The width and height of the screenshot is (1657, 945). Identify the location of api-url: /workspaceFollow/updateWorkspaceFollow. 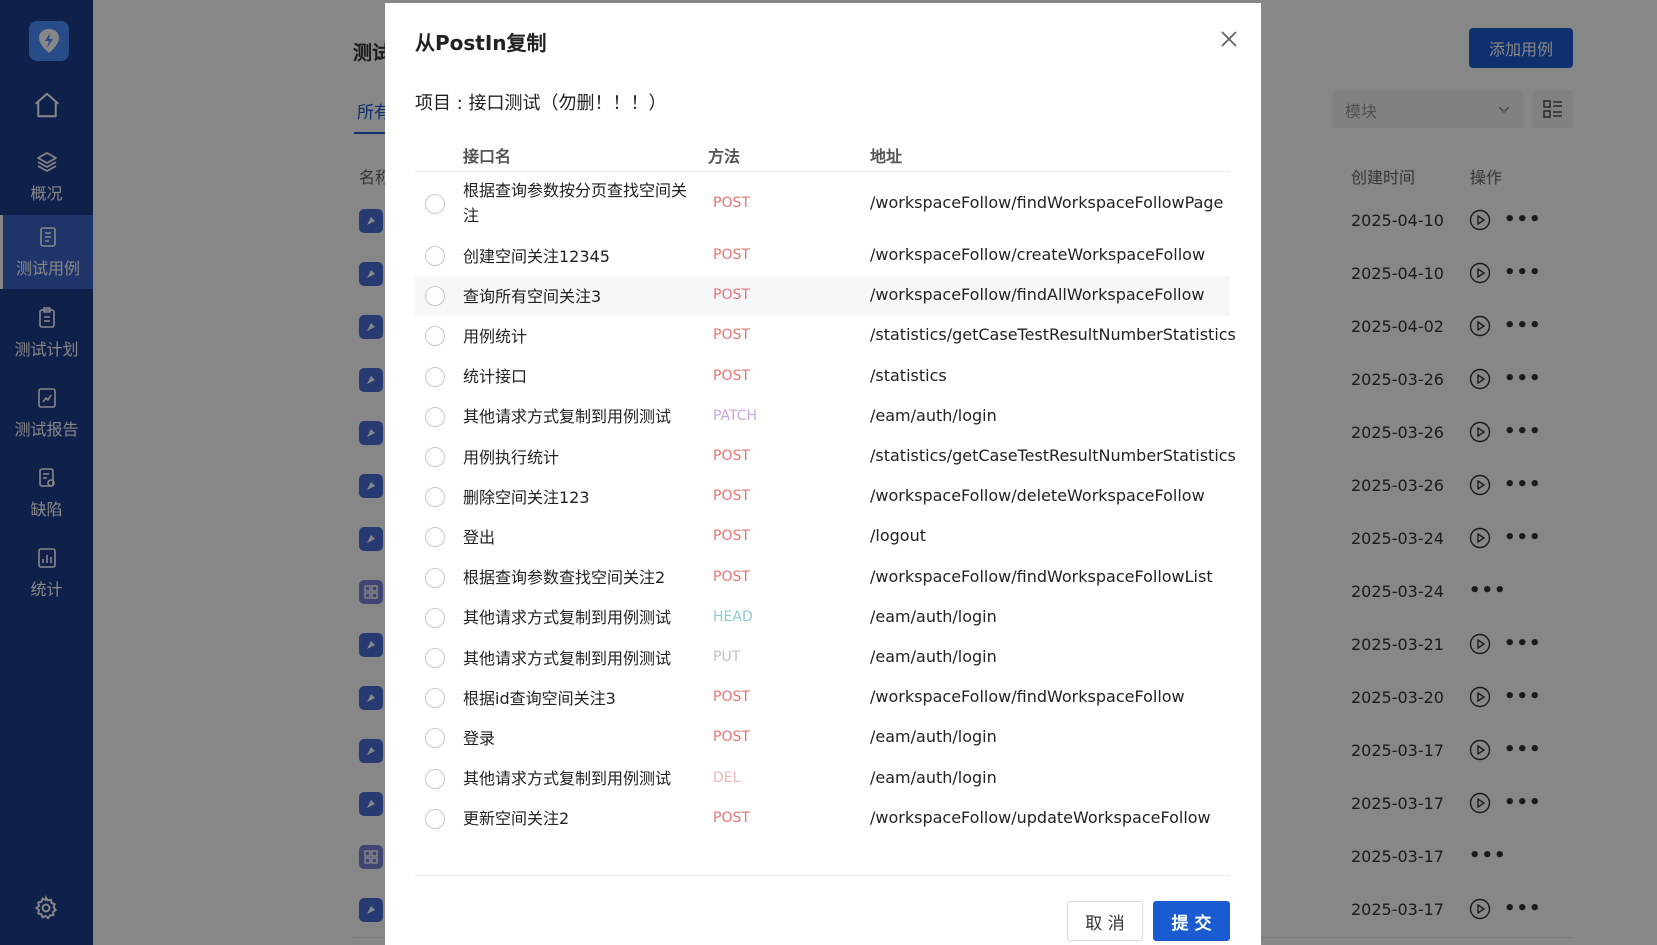
(1040, 817).